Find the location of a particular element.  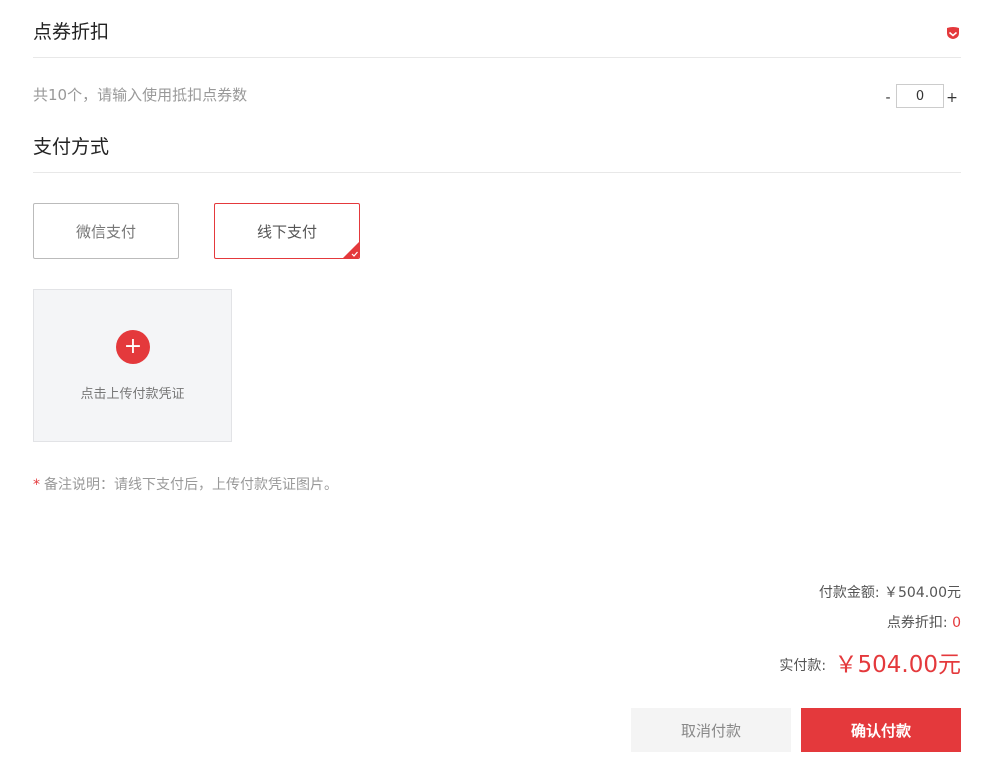

quantity-stepper: - + is located at coordinates (920, 96).